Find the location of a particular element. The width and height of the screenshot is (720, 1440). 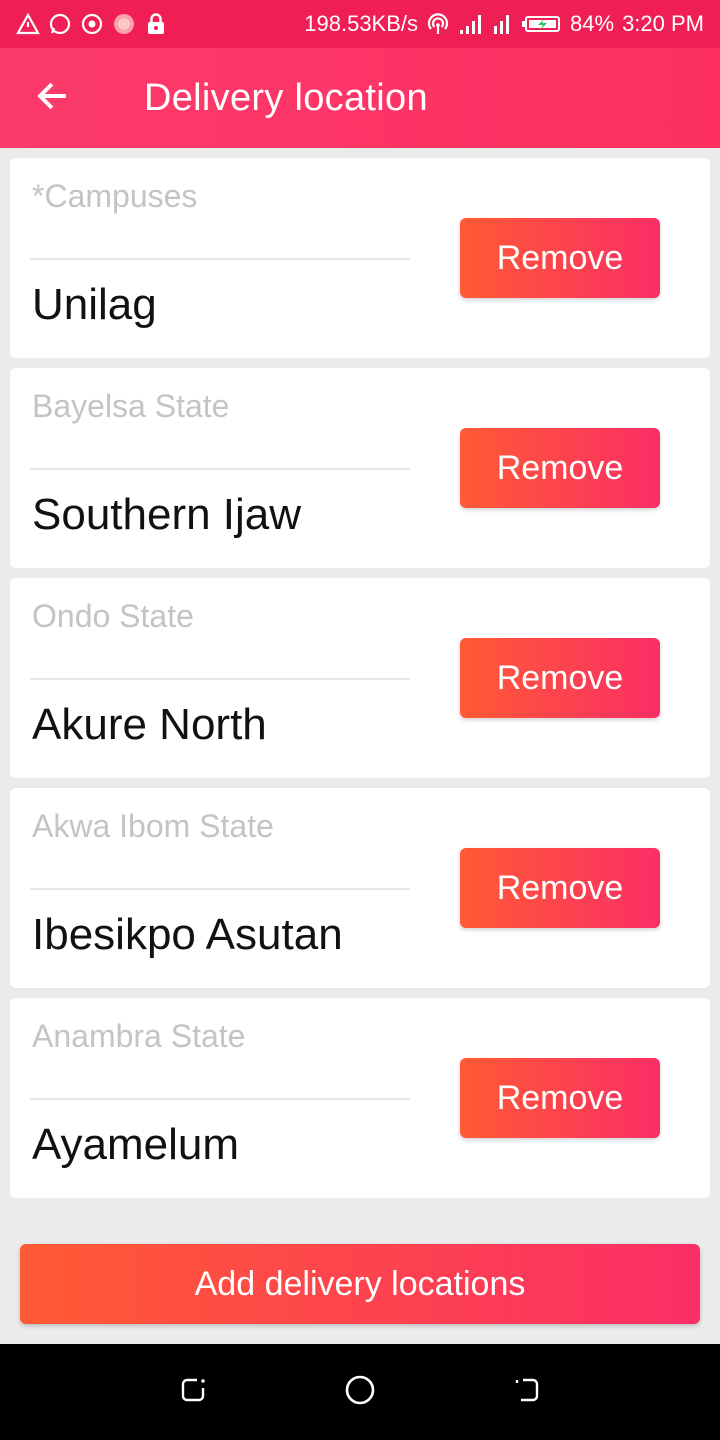

location-label: Anambra State is located at coordinates (139, 1036).